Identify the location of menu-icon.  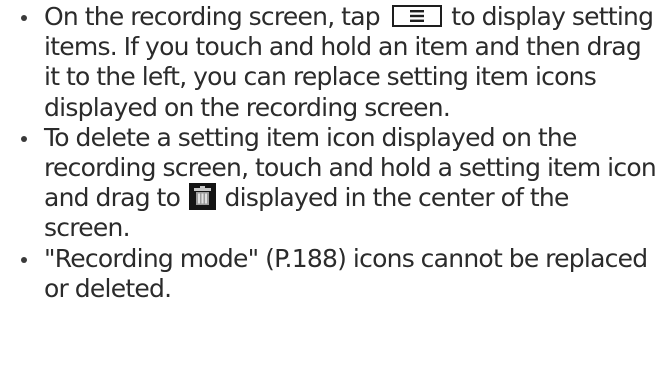
(416, 16).